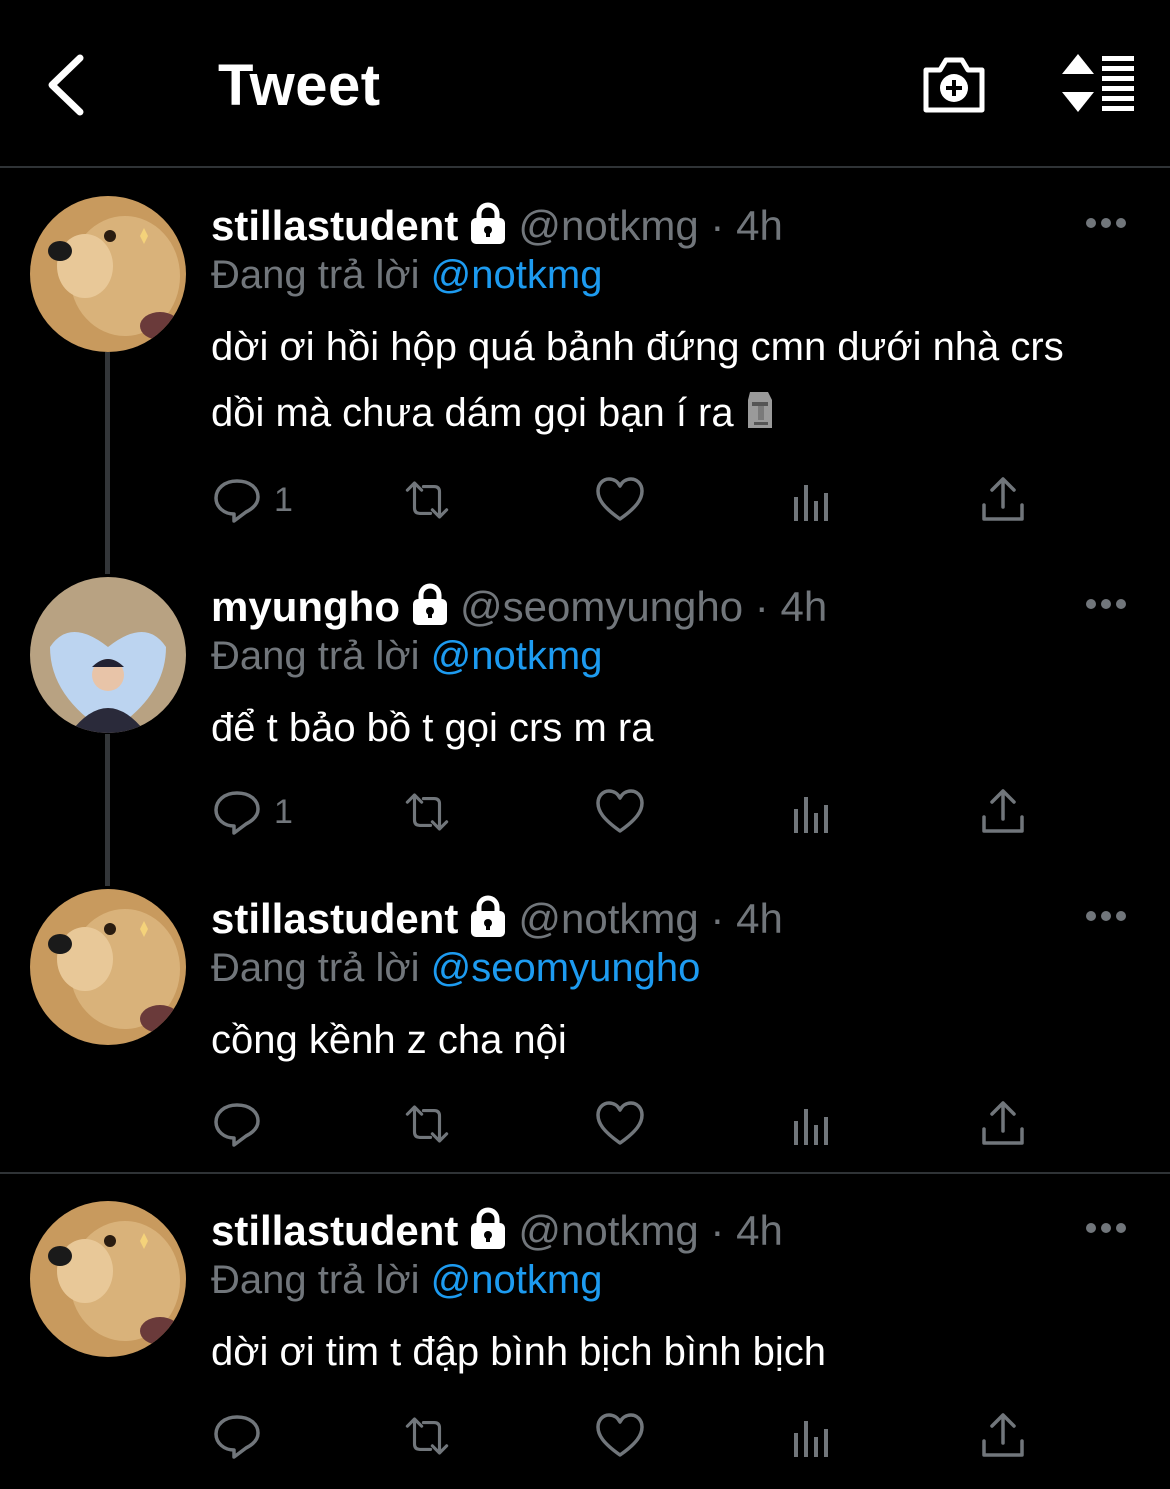 This screenshot has width=1170, height=1489. I want to click on tweet-header: myungho @seomyungho · 4h, so click(519, 607).